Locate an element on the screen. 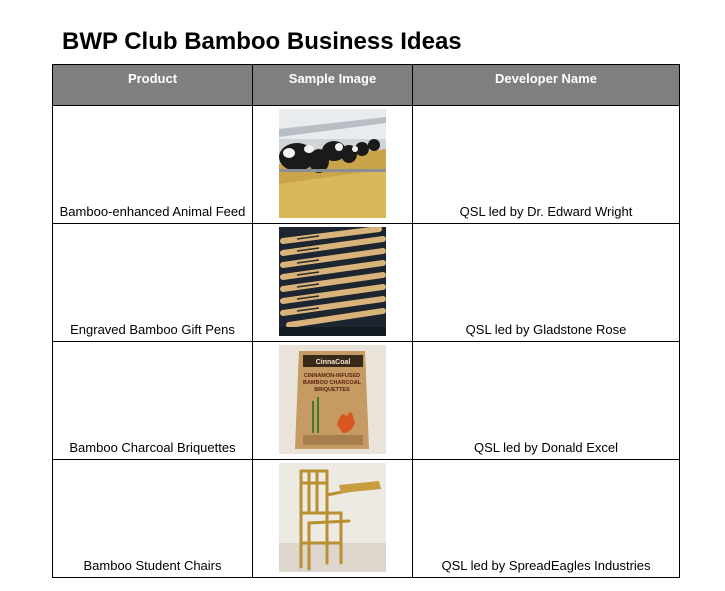  header-developer-name: Developer Name is located at coordinates (546, 85).